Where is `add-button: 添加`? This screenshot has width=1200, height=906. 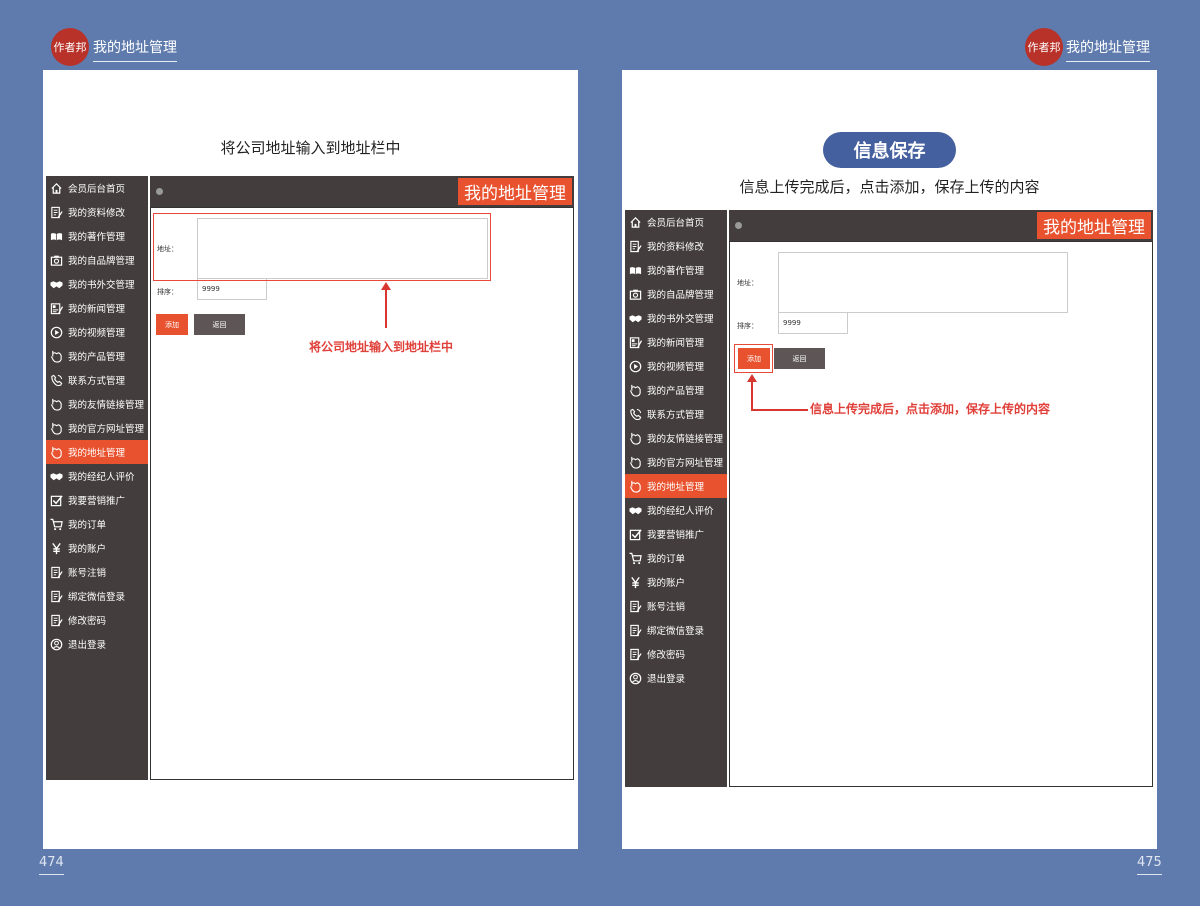 add-button: 添加 is located at coordinates (172, 324).